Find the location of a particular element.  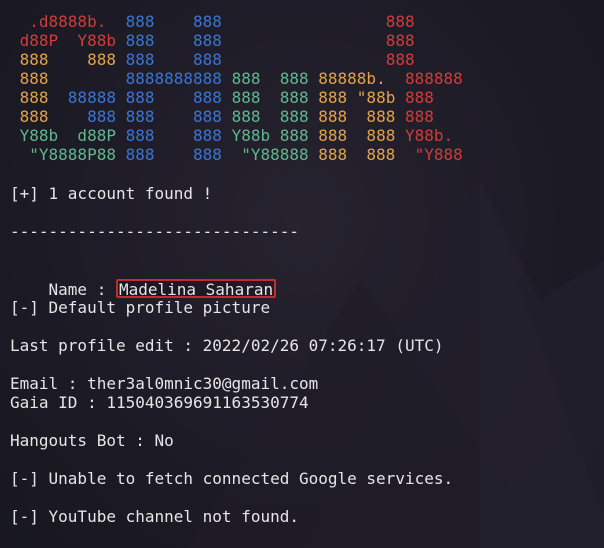

banner-segment: 888888 is located at coordinates (433, 78).